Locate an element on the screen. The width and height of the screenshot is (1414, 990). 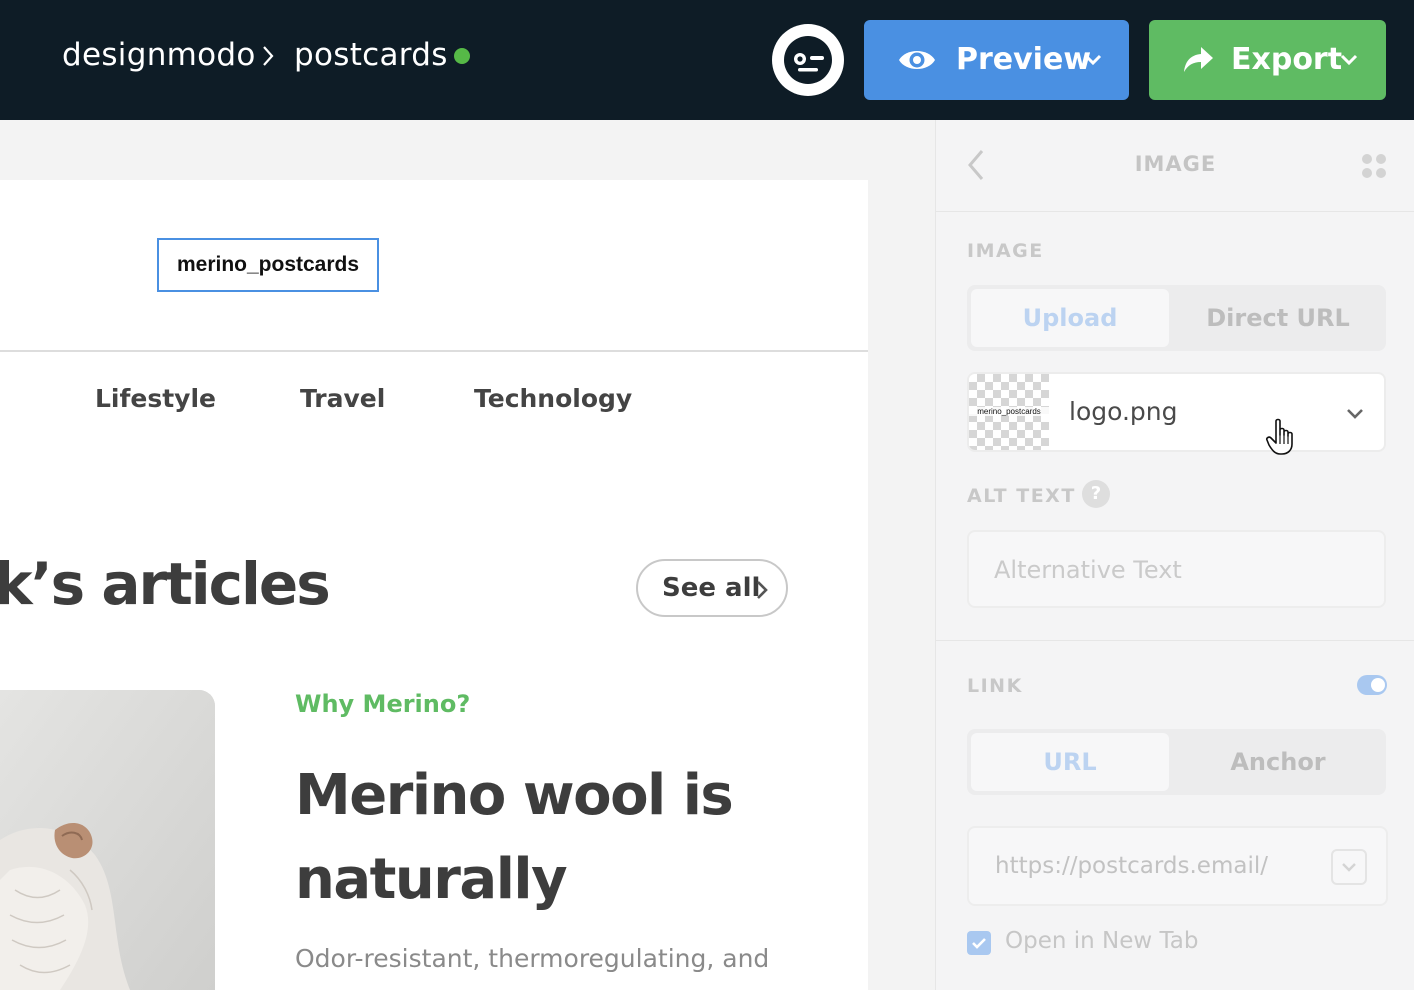
image-source-toggle: Upload Direct URL is located at coordinates (1176, 318).